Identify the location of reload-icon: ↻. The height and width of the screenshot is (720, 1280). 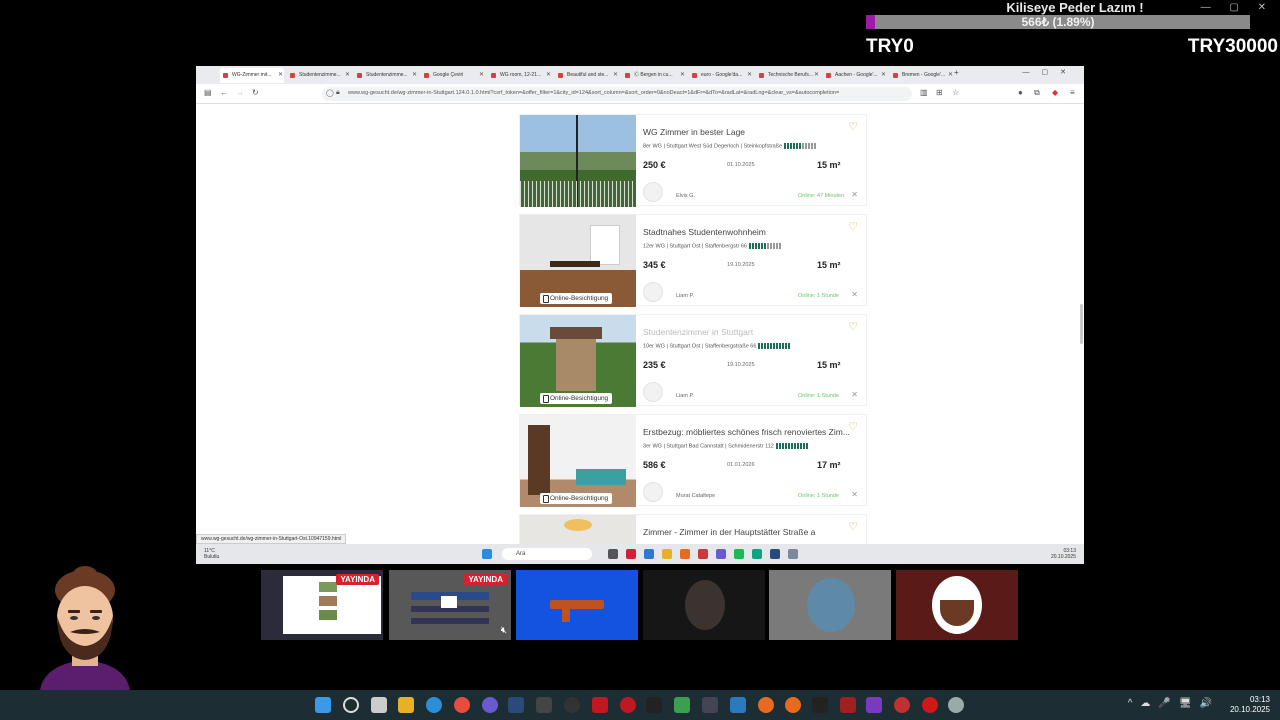
(255, 92).